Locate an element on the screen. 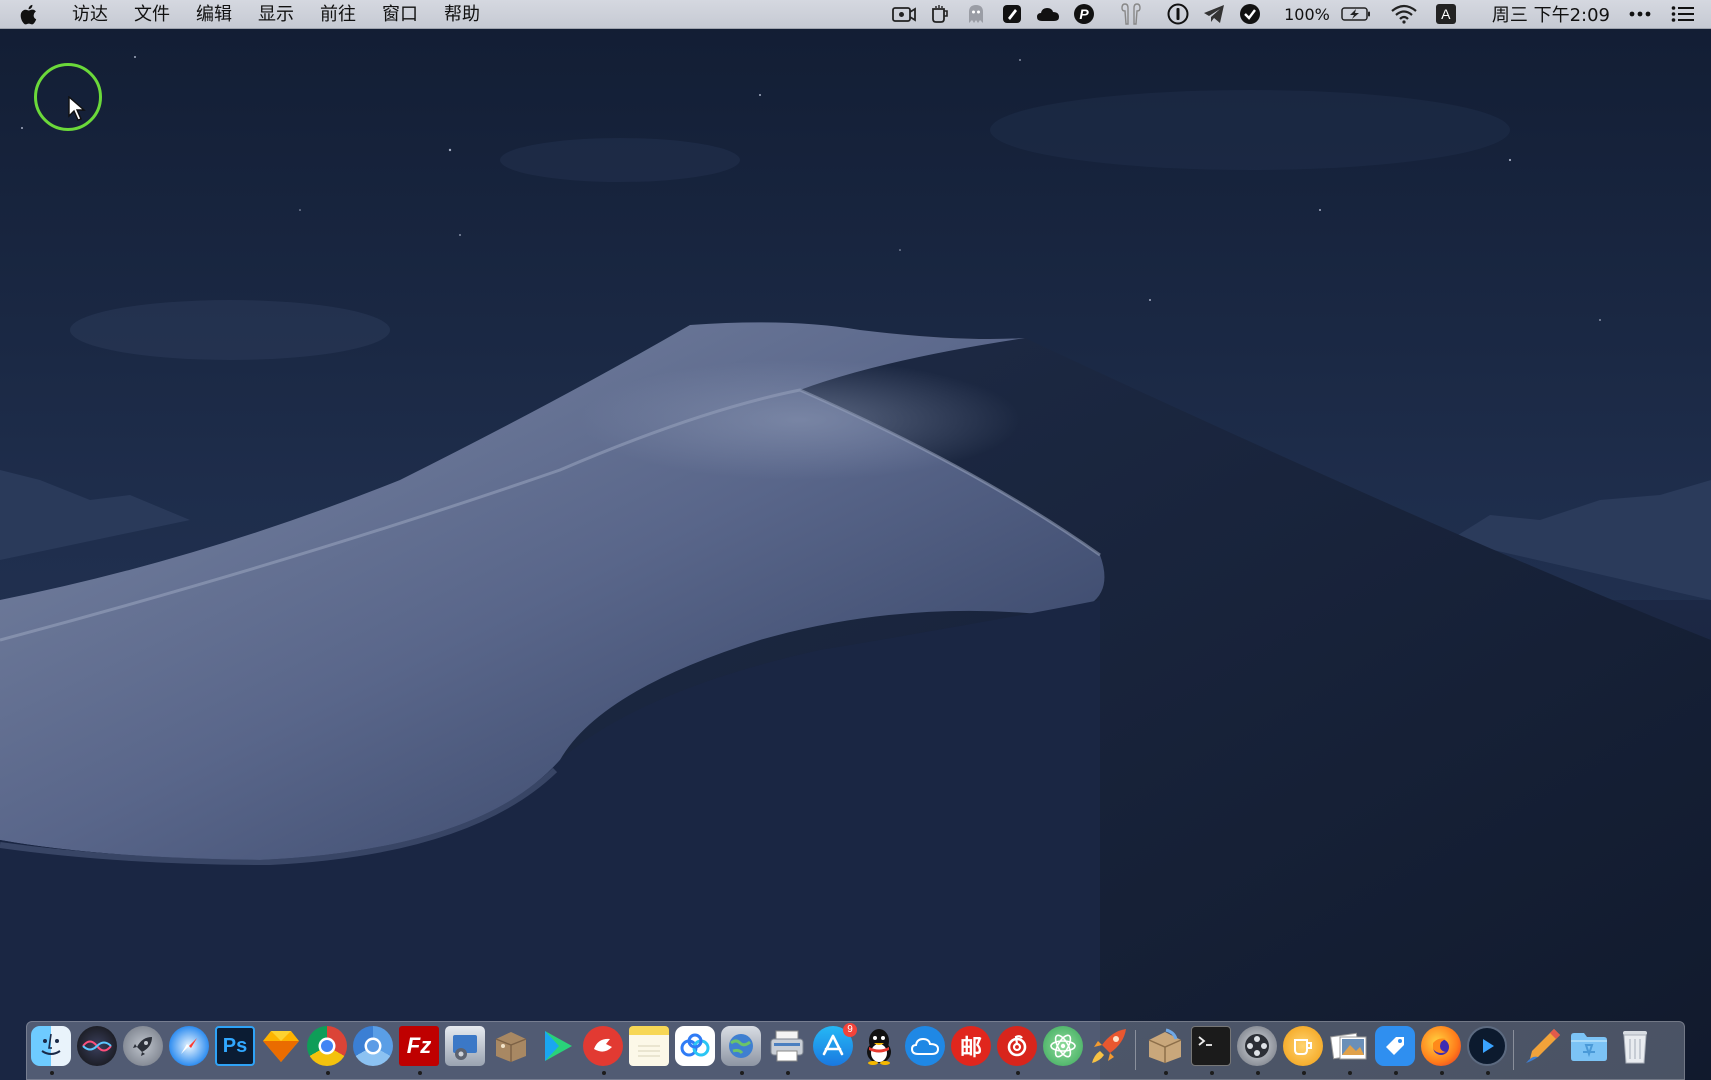 The image size is (1711, 1080). check-circle-icon is located at coordinates (1250, 14).